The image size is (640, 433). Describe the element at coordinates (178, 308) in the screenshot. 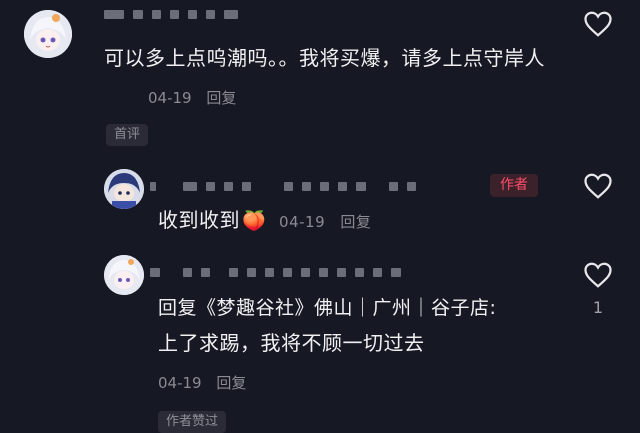

I see `reply-prefix: 回复` at that location.